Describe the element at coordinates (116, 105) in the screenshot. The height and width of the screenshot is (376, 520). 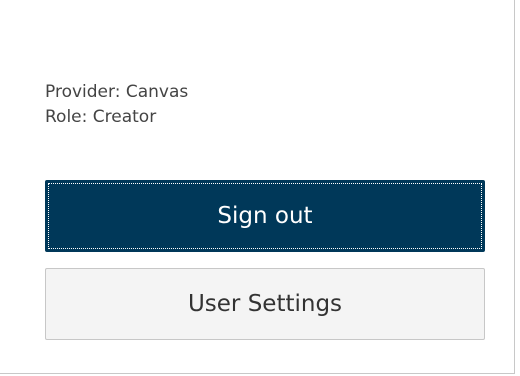
I see `account-info: Provider: Canvas Role: Creator` at that location.